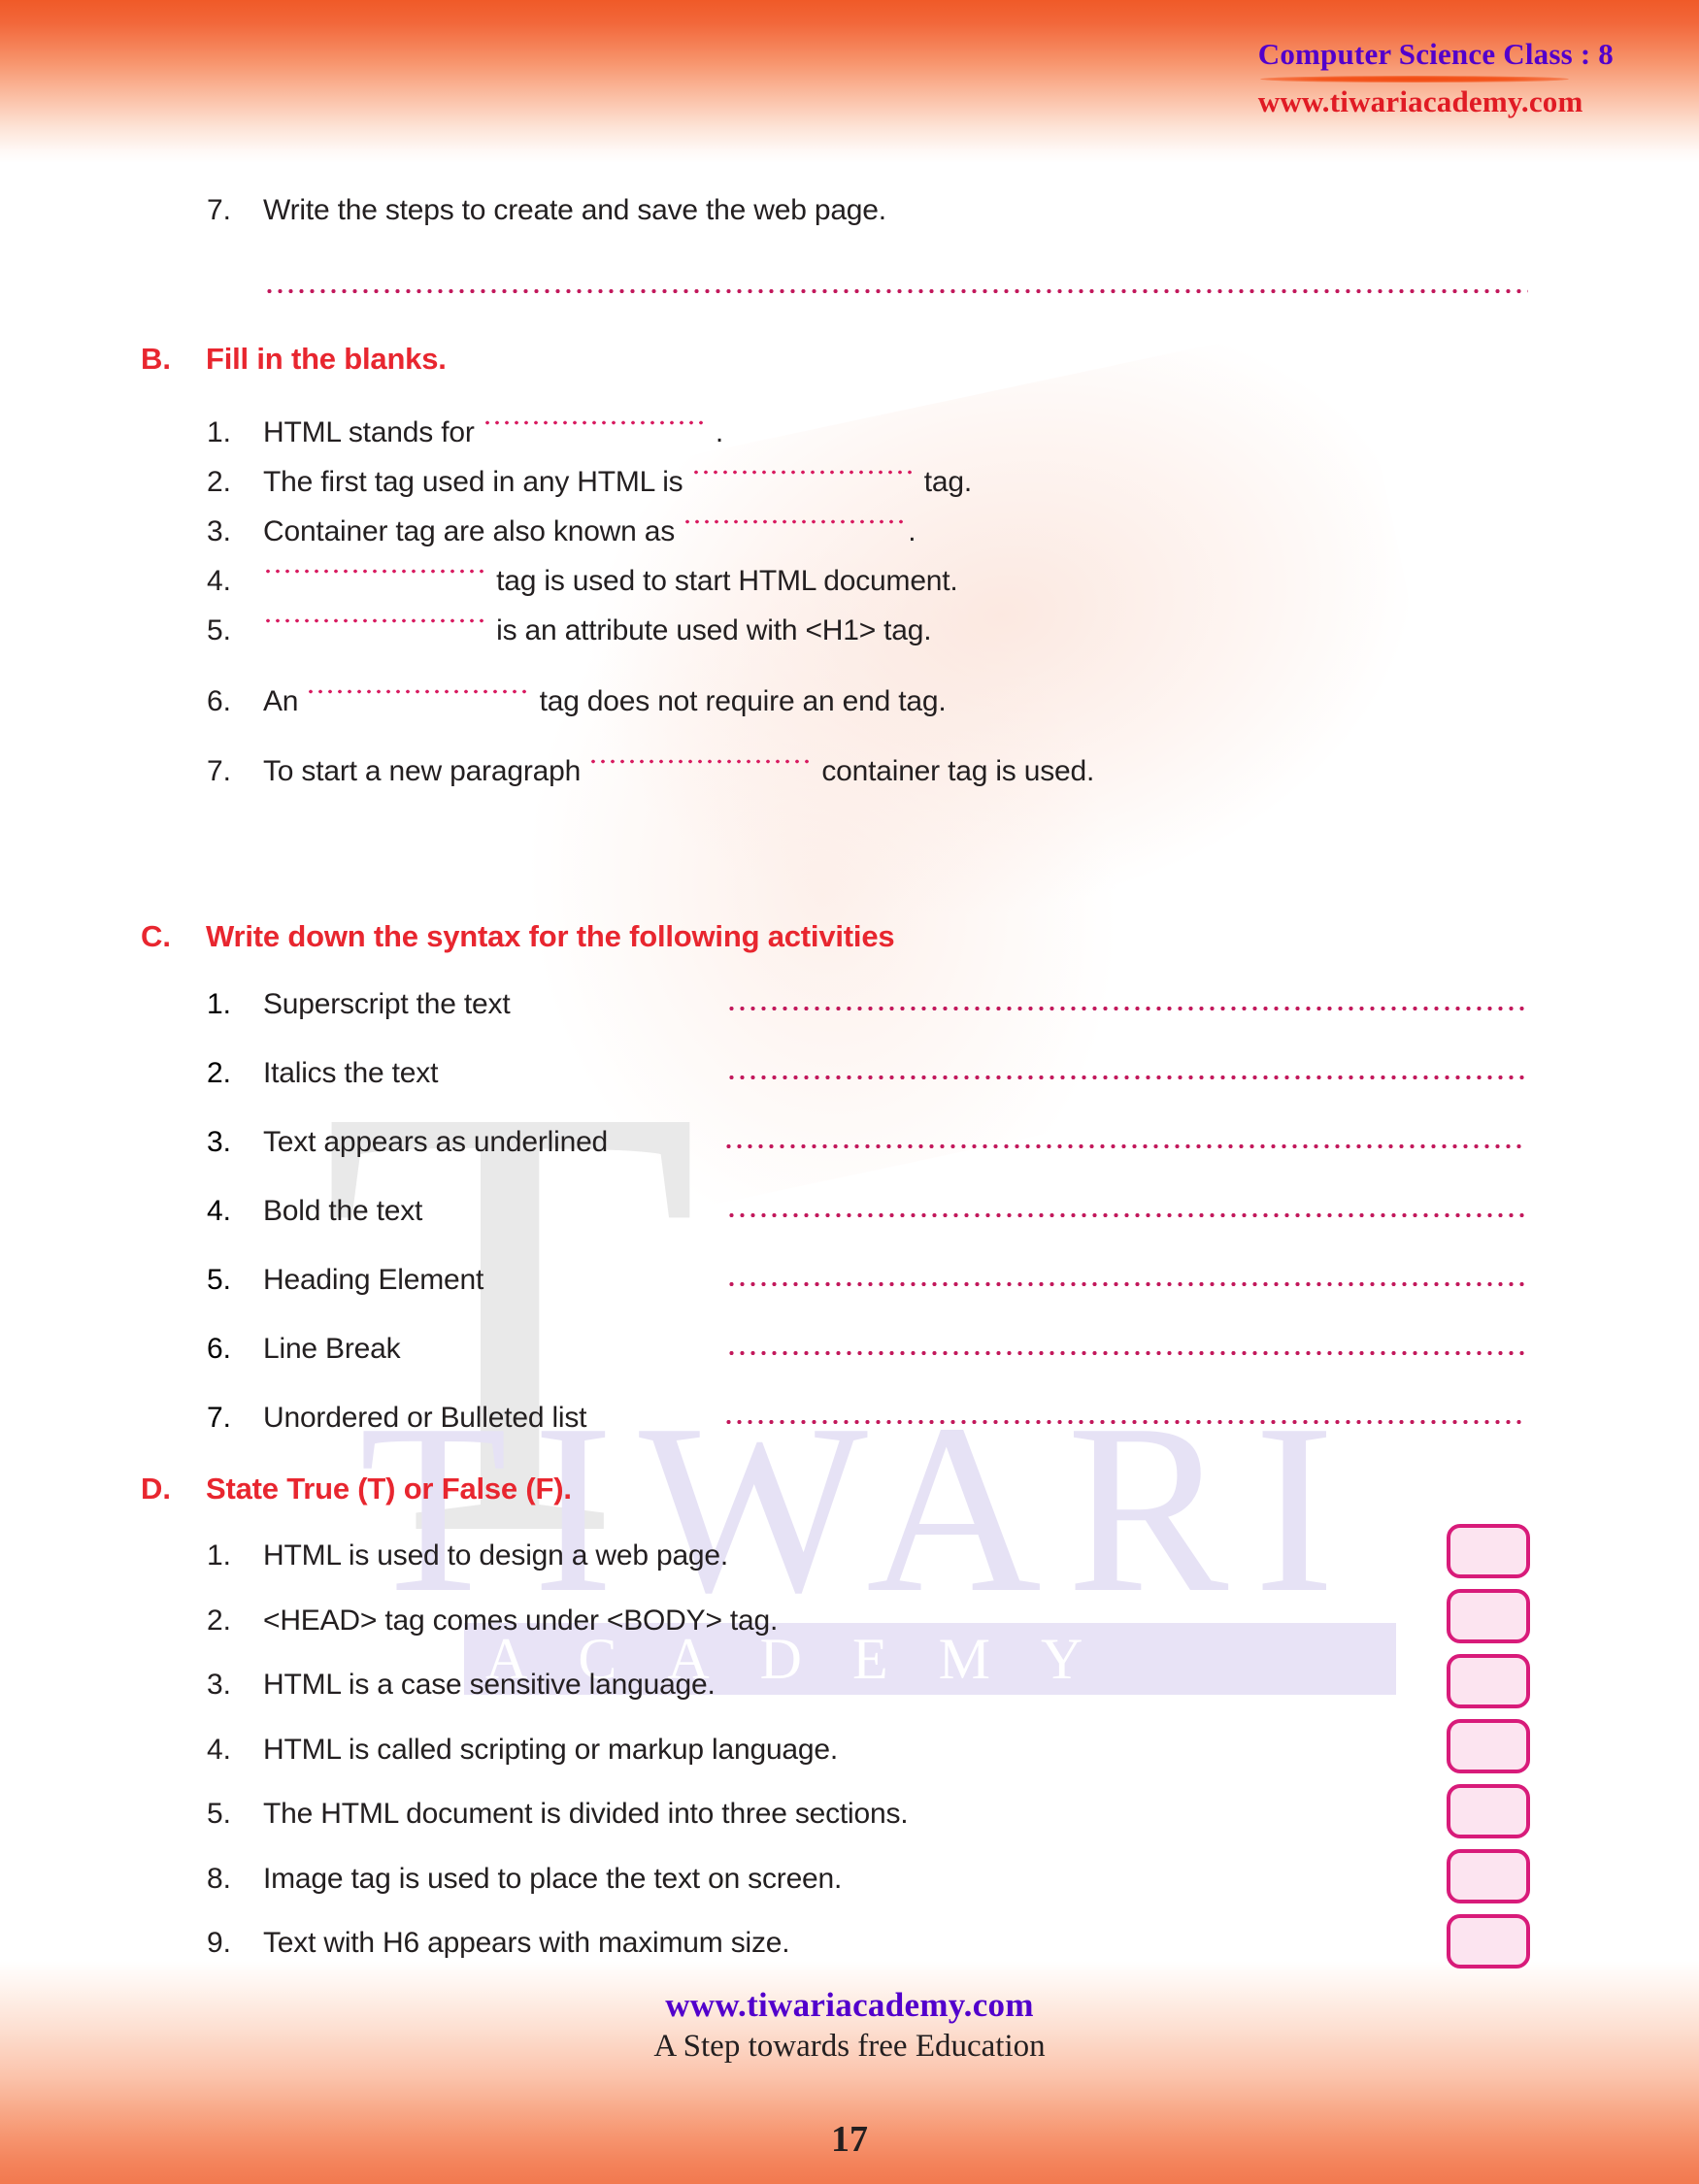  I want to click on section-label: B., so click(156, 359).